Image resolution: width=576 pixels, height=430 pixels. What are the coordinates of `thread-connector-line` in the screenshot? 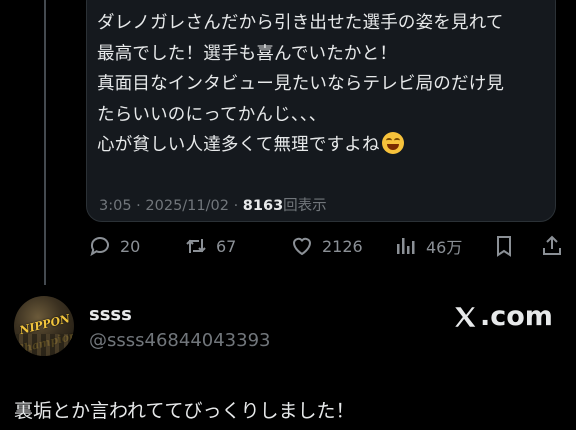 It's located at (45, 142).